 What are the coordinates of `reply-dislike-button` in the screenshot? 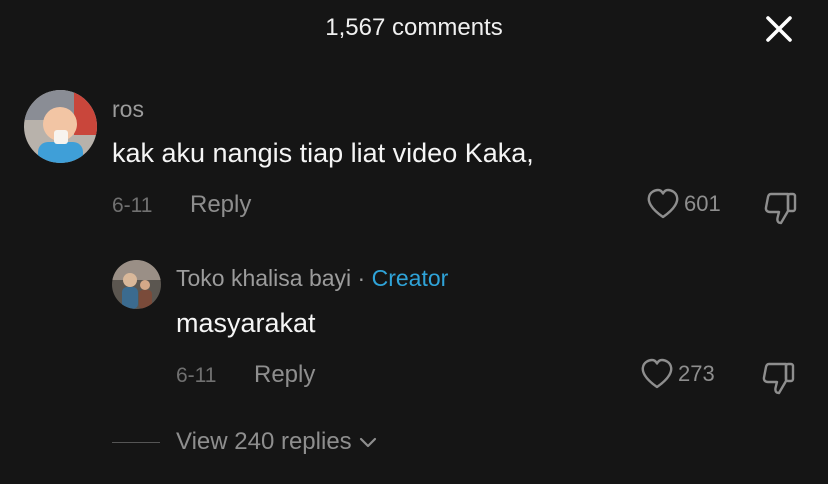 It's located at (778, 378).